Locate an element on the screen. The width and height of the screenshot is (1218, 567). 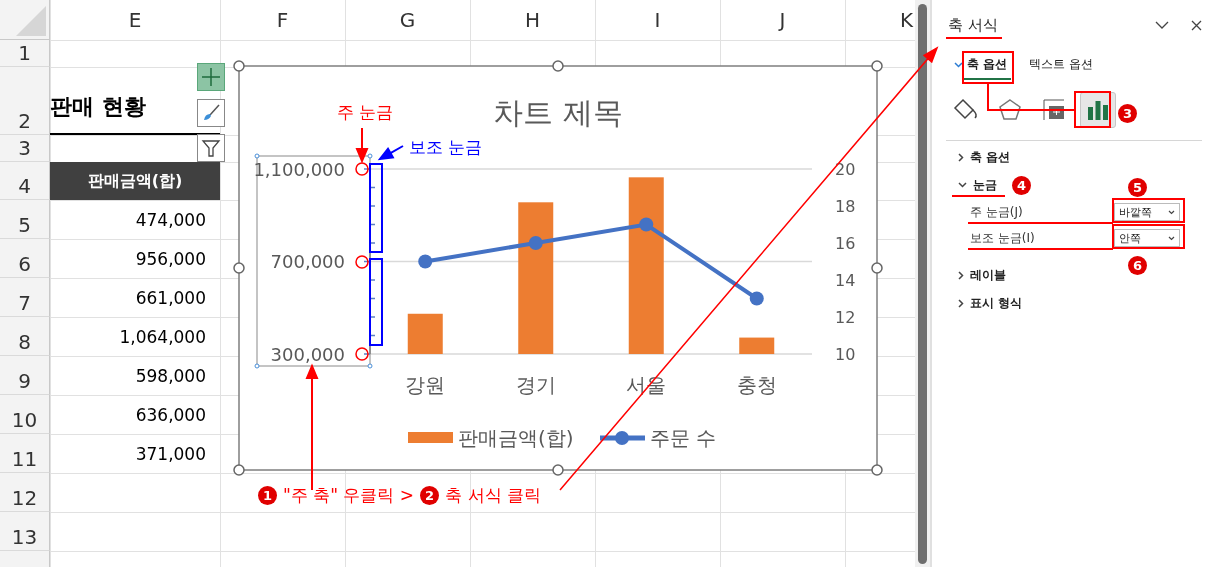
axis-label: 12 is located at coordinates (845, 317).